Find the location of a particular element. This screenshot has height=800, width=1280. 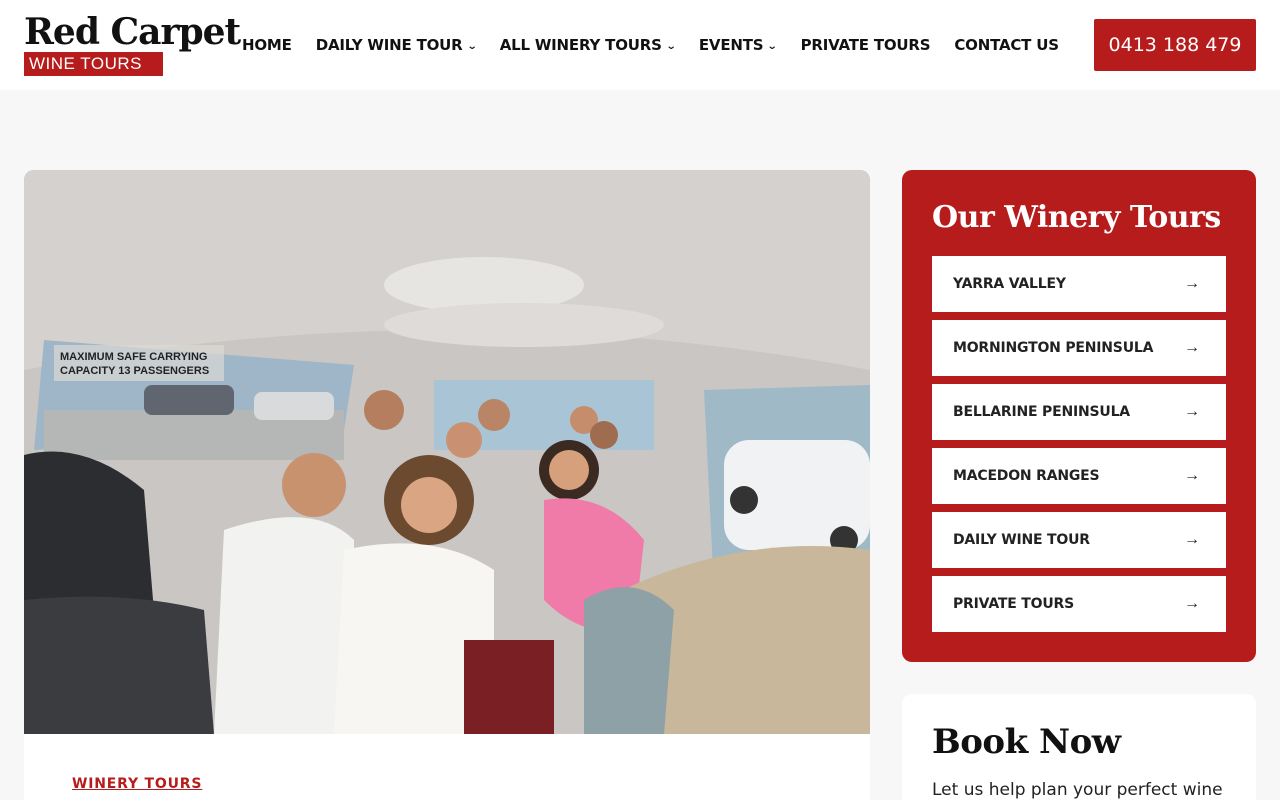

tour-label: PRIVATE TOURS is located at coordinates (1013, 604).